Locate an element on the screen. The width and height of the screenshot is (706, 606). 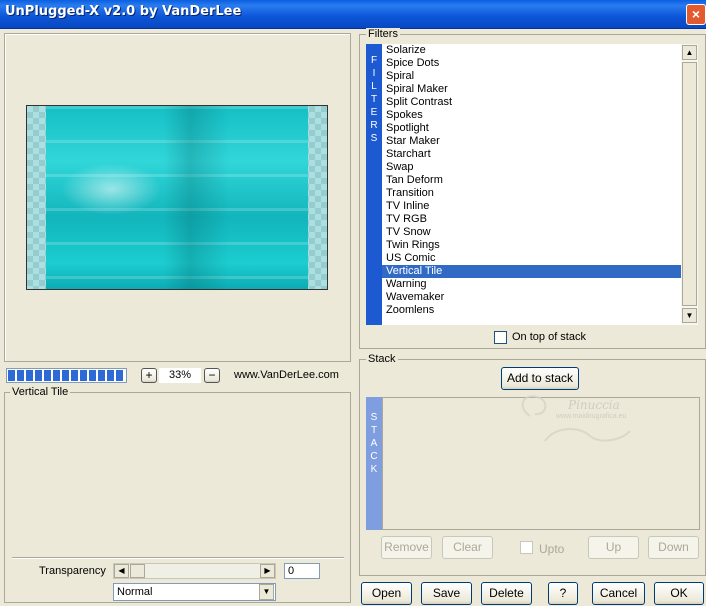
scroll-up-icon: ▲ is located at coordinates (689, 52).